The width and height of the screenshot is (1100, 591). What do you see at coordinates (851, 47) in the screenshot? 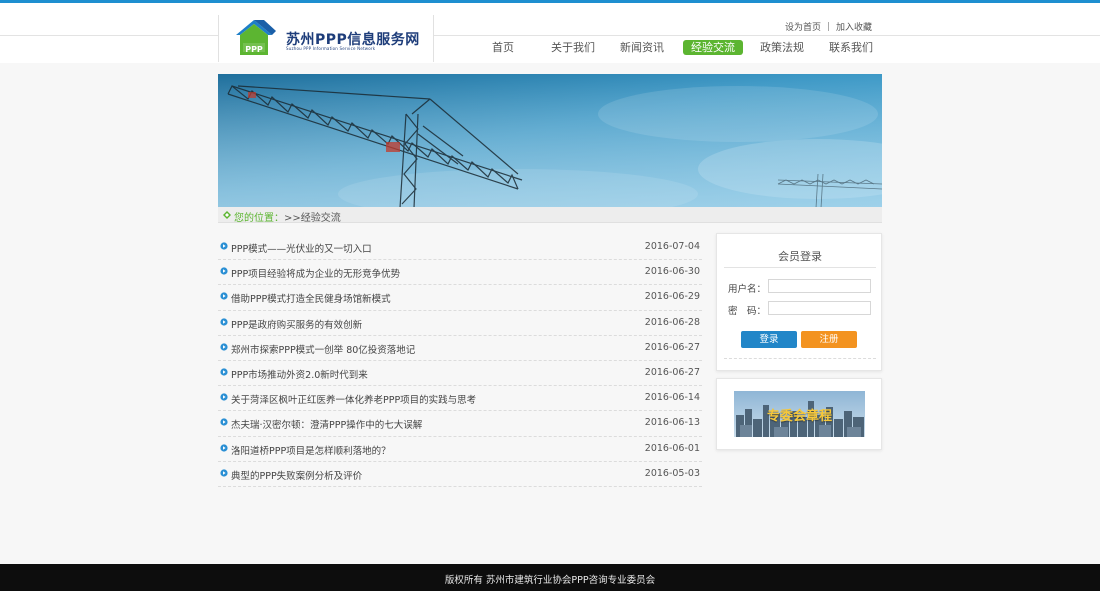
I see `nav-contact: 联系我们` at bounding box center [851, 47].